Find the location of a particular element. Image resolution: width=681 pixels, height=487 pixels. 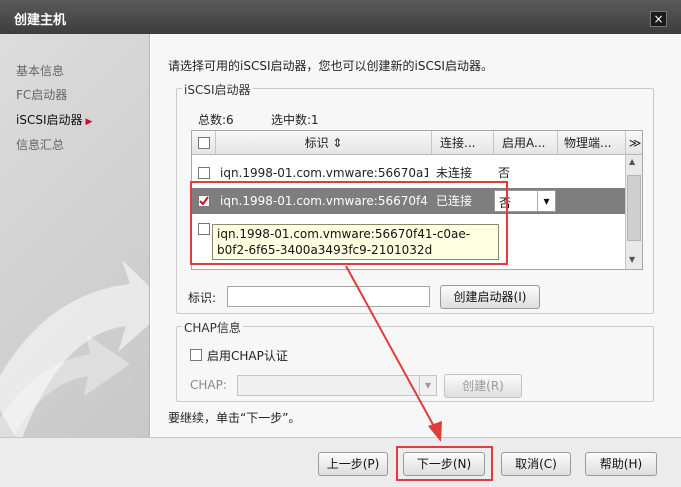

nav-item-summary: 信息汇总 is located at coordinates (40, 144).